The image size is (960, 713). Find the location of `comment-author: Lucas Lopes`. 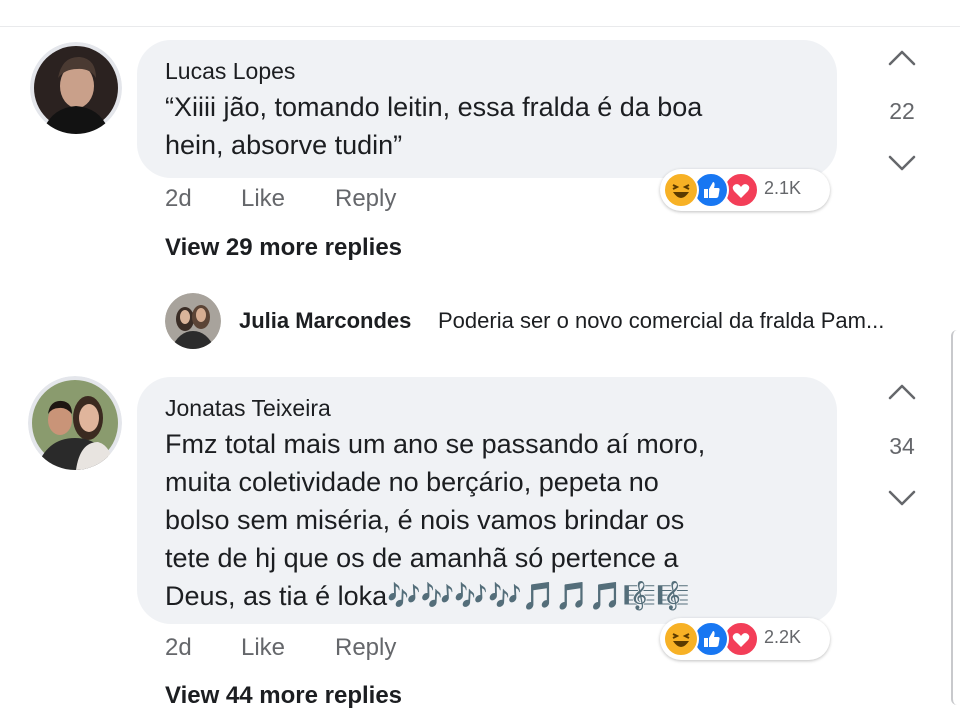

comment-author: Lucas Lopes is located at coordinates (230, 71).